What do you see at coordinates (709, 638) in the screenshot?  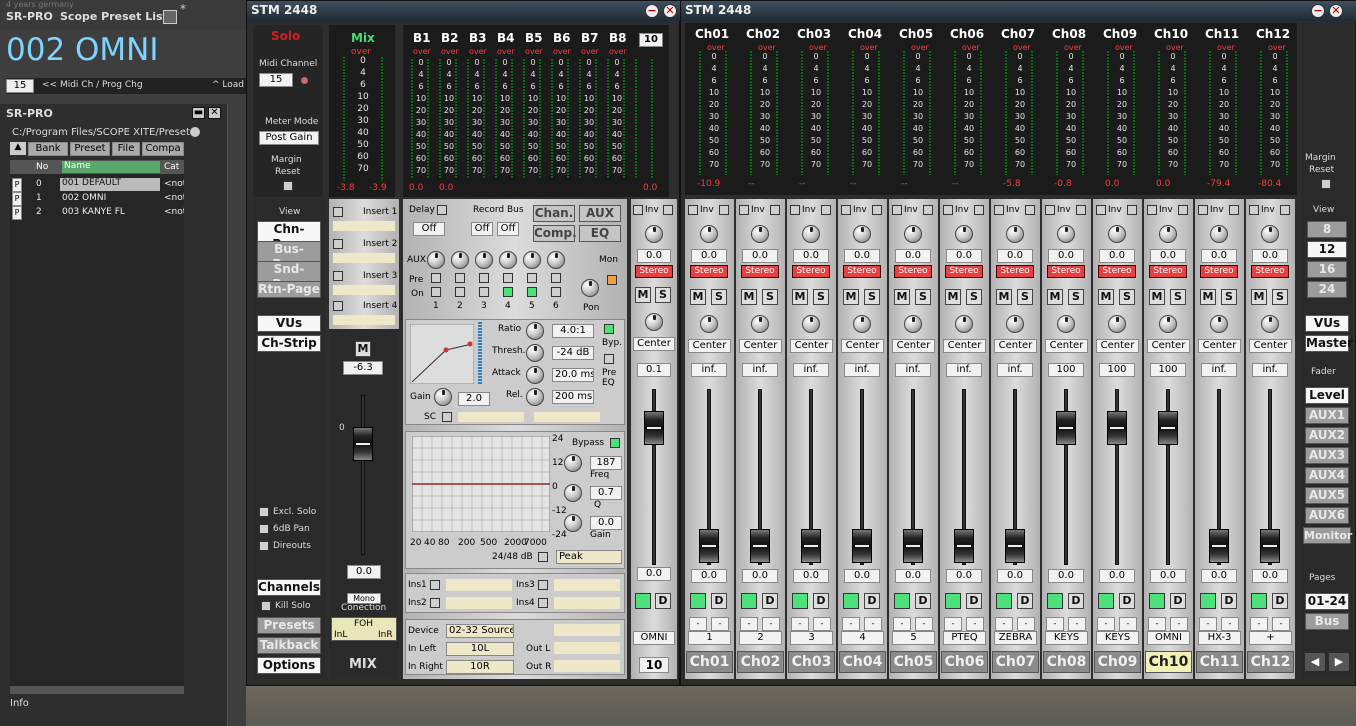 I see `channel-name: 1` at bounding box center [709, 638].